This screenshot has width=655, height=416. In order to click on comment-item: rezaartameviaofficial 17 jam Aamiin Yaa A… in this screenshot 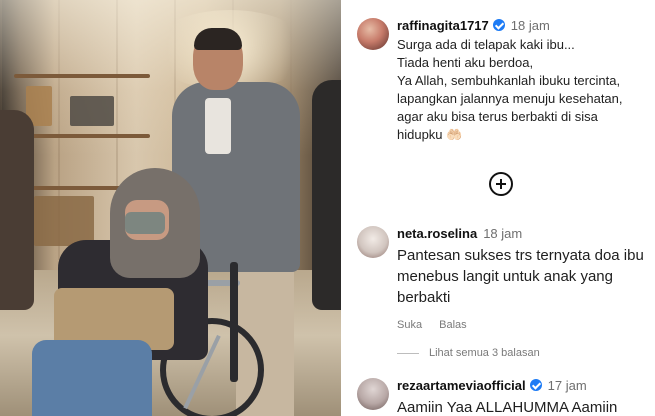, I will do `click(502, 397)`.